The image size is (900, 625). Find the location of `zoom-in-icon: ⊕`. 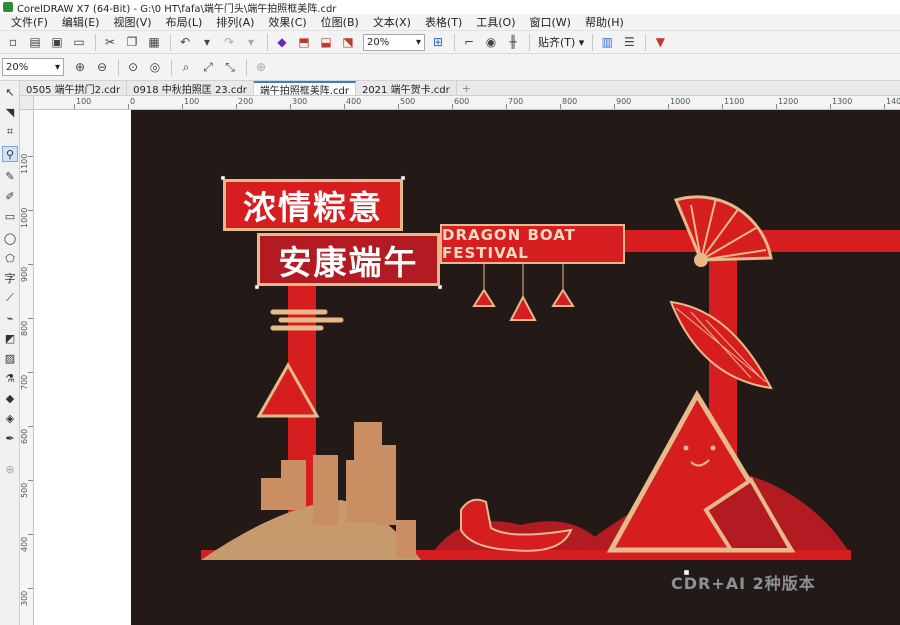

zoom-in-icon: ⊕ is located at coordinates (80, 67).